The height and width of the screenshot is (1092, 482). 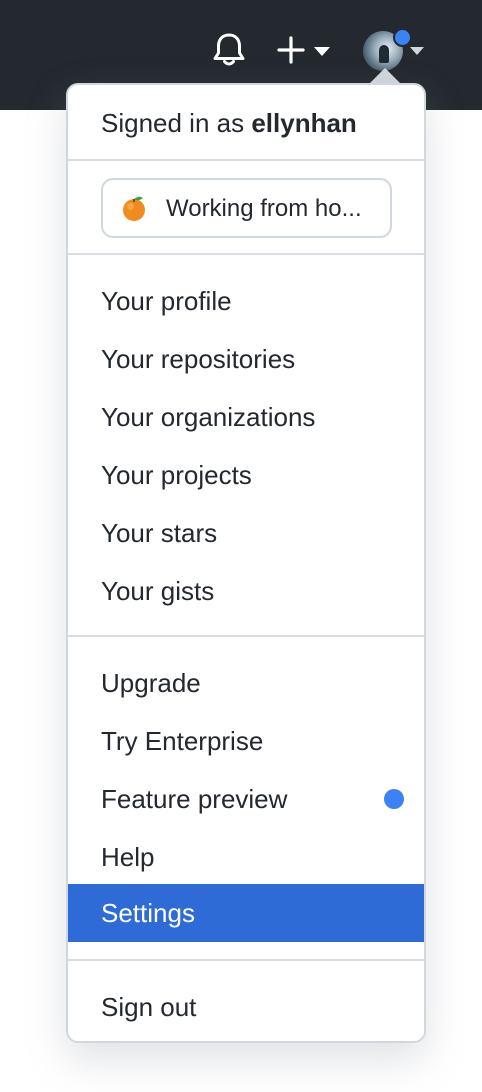 I want to click on new-feature-dot-icon, so click(x=394, y=799).